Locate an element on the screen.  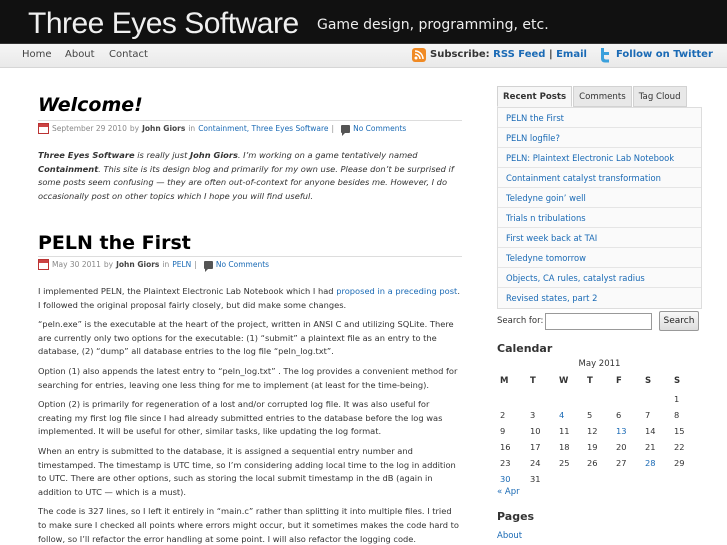
calendar-day: 20 is located at coordinates (621, 447).